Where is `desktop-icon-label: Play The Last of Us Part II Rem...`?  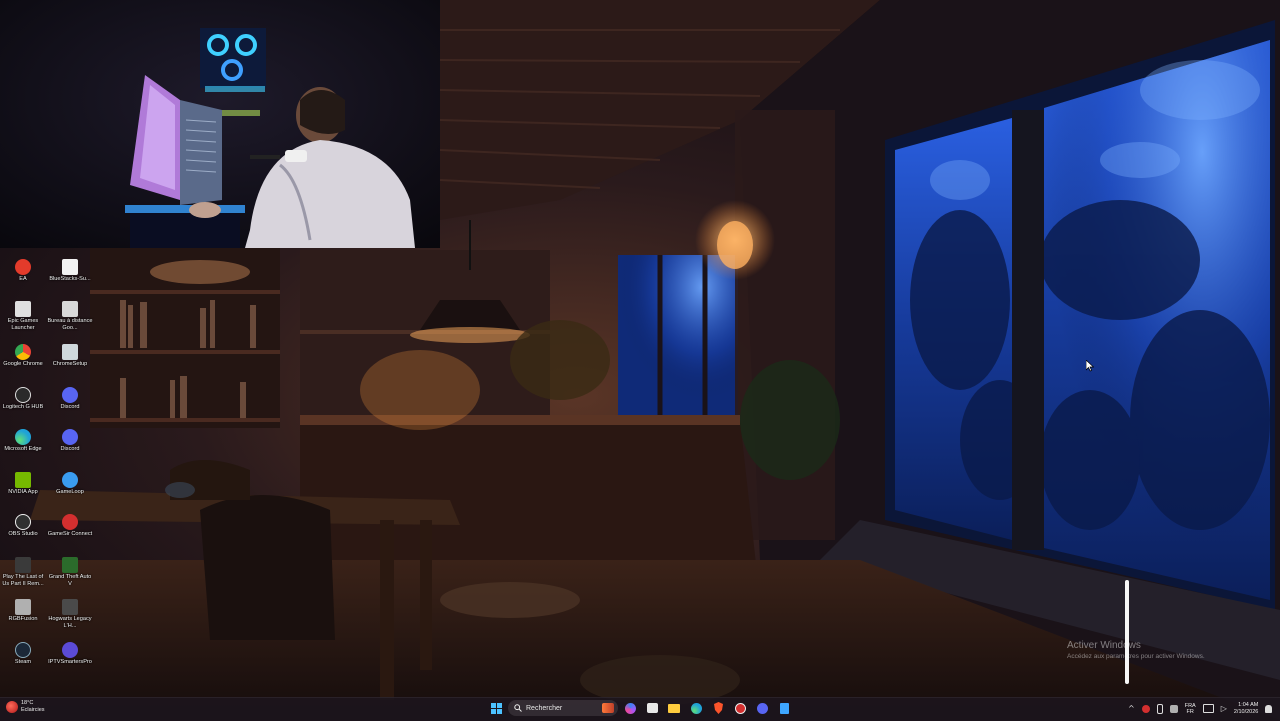 desktop-icon-label: Play The Last of Us Part II Rem... is located at coordinates (23, 580).